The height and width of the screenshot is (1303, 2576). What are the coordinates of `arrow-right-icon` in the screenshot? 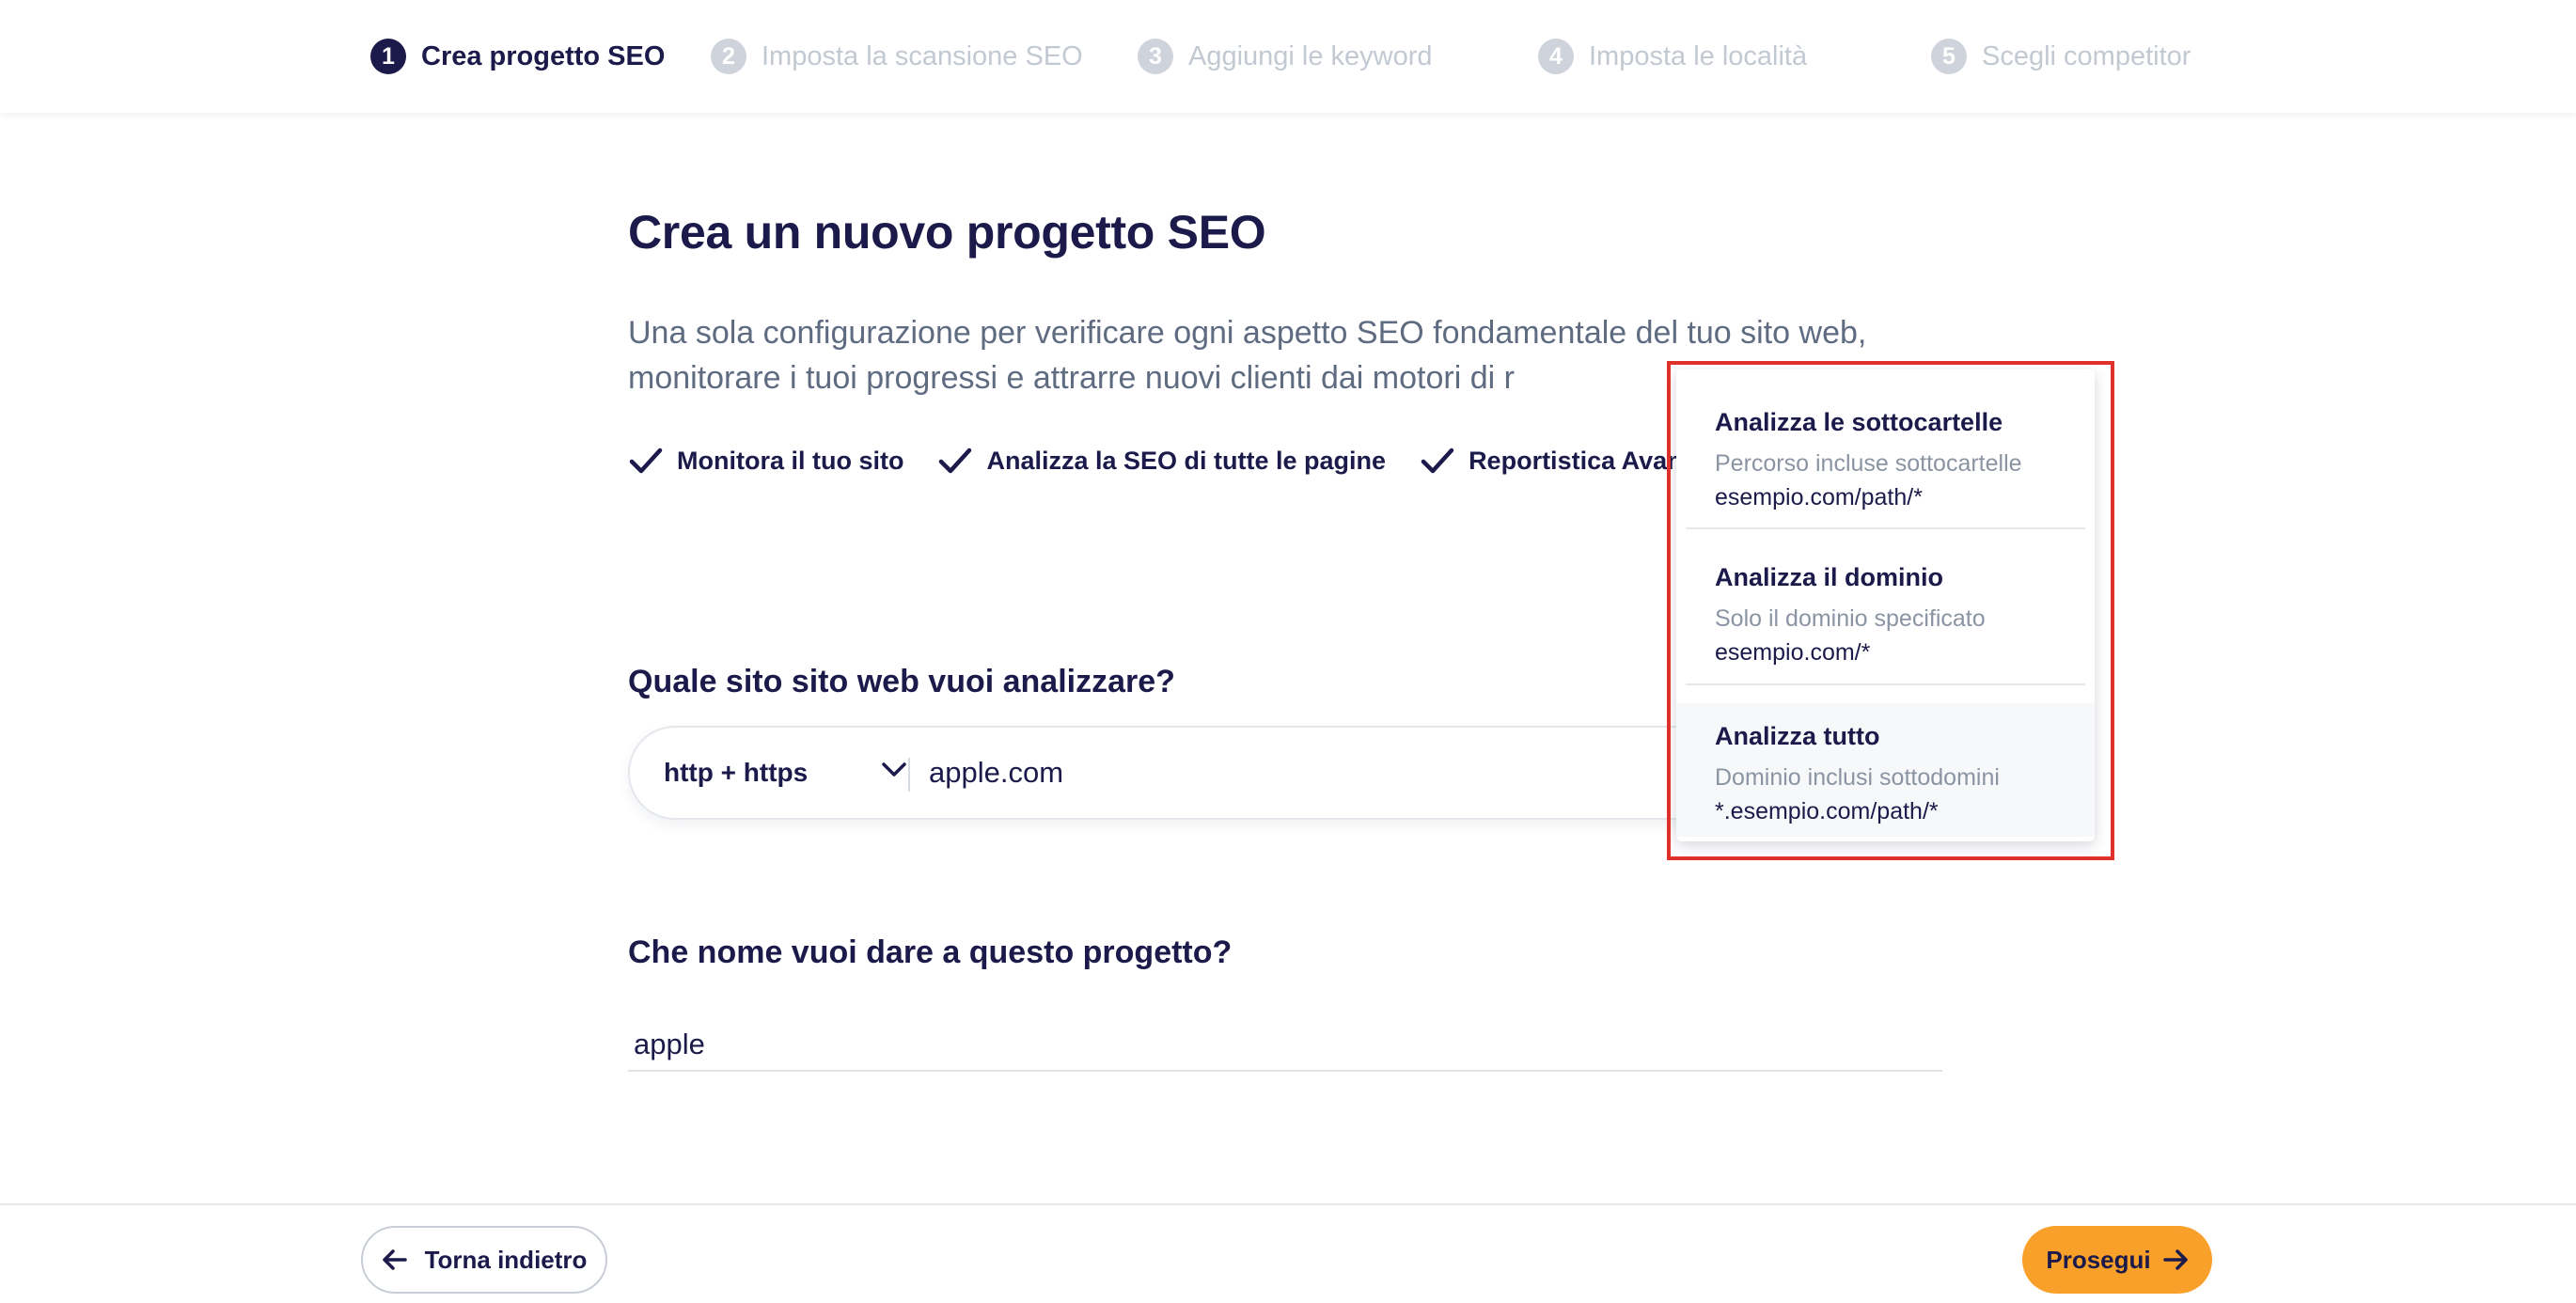 It's located at (2175, 1259).